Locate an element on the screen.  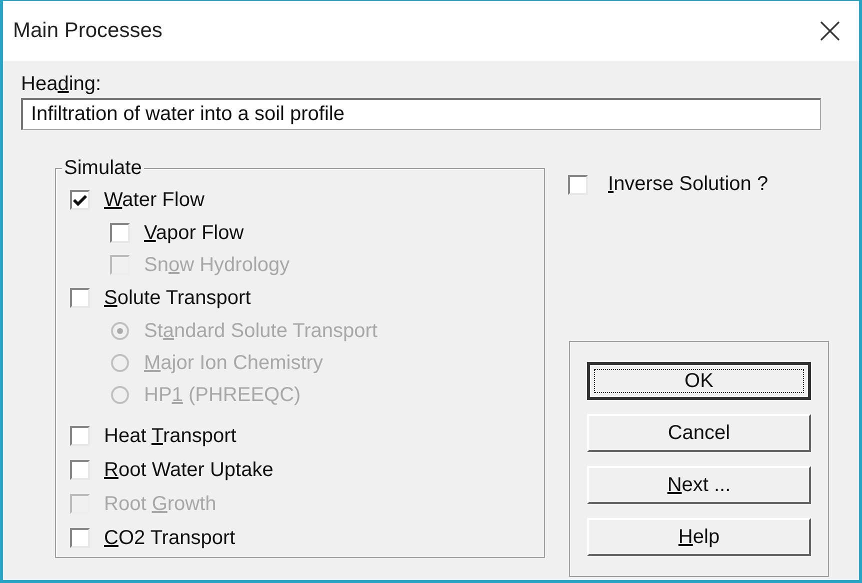
heading-label: Heading: is located at coordinates (61, 84).